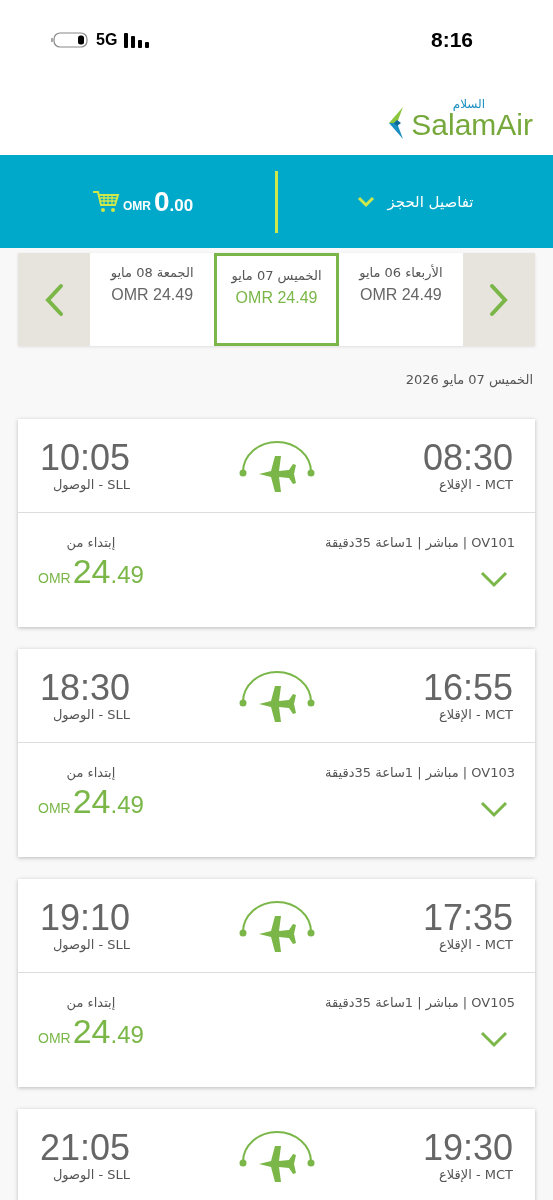 The width and height of the screenshot is (553, 1200). I want to click on clock-time: 8:16, so click(451, 40).